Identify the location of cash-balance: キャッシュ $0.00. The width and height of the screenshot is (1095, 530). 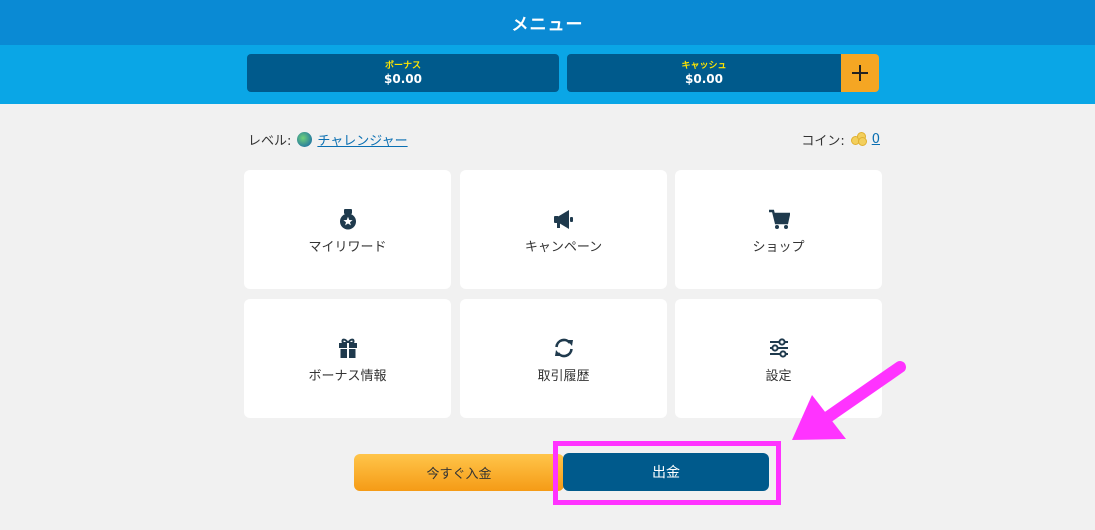
(704, 73).